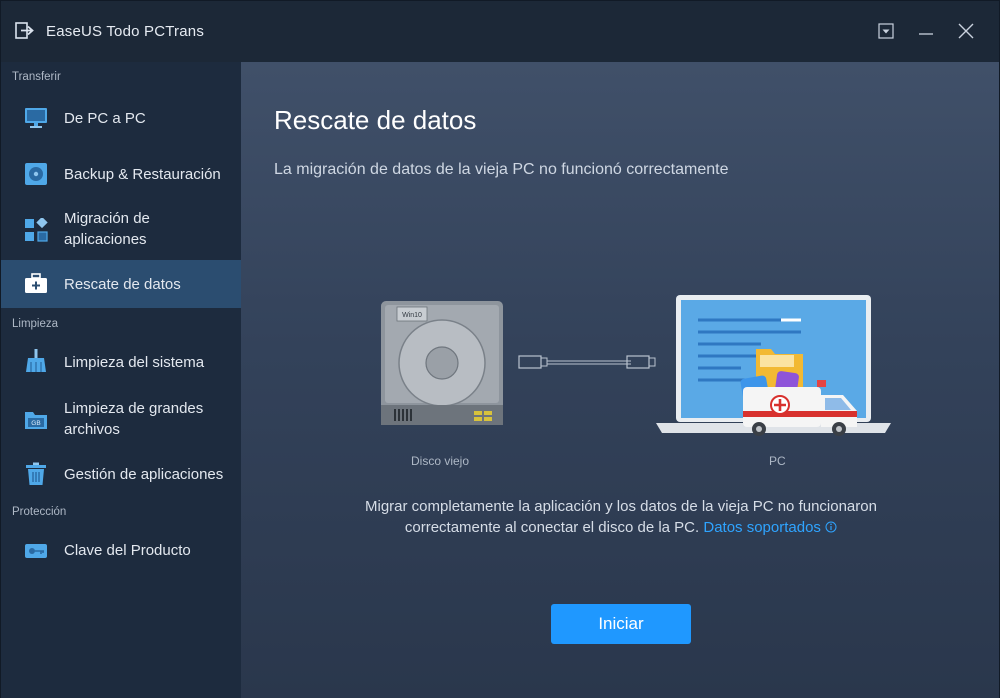 Image resolution: width=1000 pixels, height=698 pixels. Describe the element at coordinates (36, 283) in the screenshot. I see `rescue-kit-icon` at that location.